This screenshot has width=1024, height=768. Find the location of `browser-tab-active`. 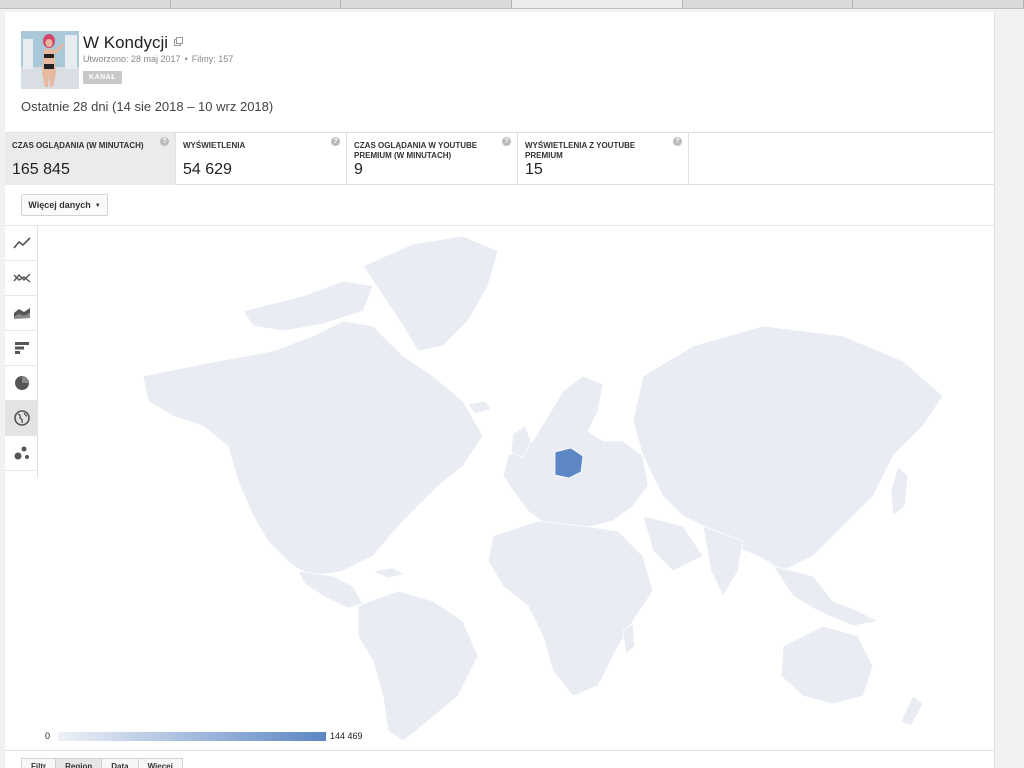

browser-tab-active is located at coordinates (597, 4).